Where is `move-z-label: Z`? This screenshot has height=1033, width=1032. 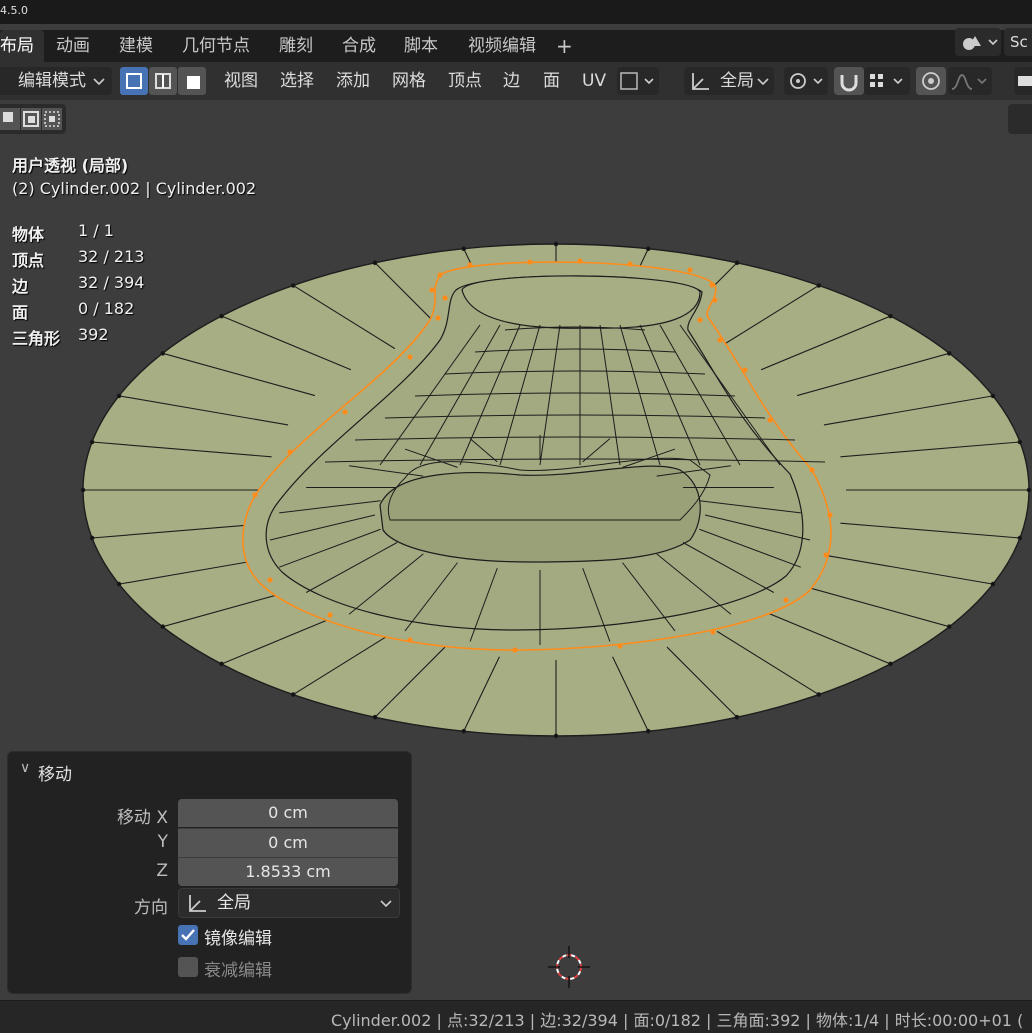
move-z-label: Z is located at coordinates (162, 871).